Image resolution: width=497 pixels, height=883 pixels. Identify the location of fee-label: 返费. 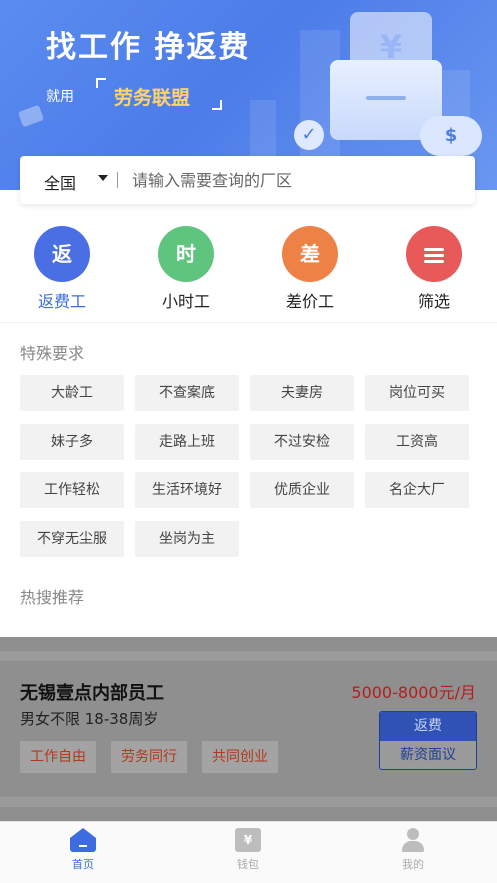
(428, 726).